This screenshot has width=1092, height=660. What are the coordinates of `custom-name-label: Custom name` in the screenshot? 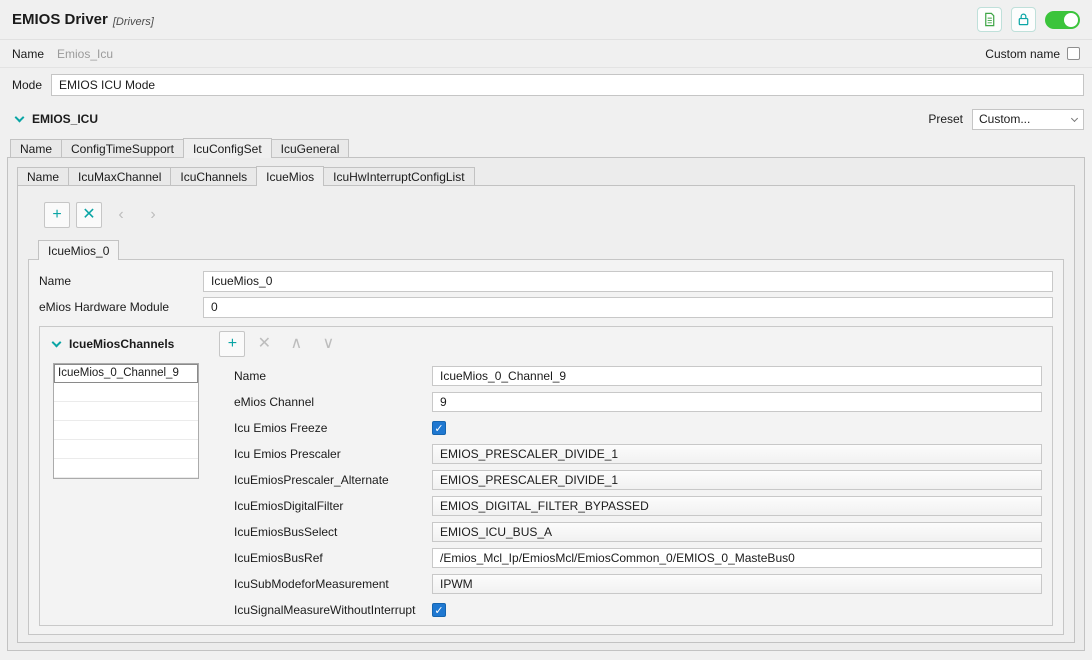 It's located at (1022, 53).